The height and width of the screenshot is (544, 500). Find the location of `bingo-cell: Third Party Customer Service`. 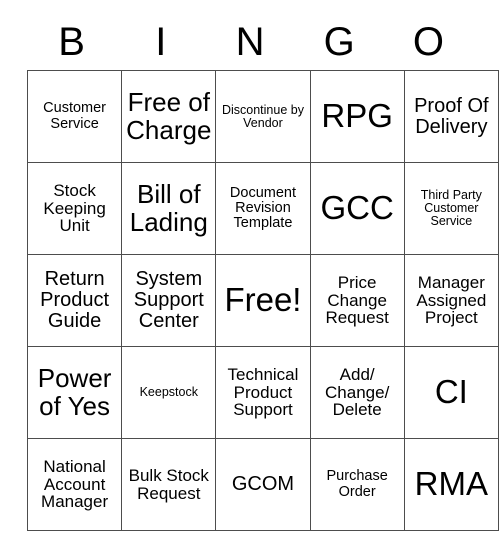

bingo-cell: Third Party Customer Service is located at coordinates (451, 208).